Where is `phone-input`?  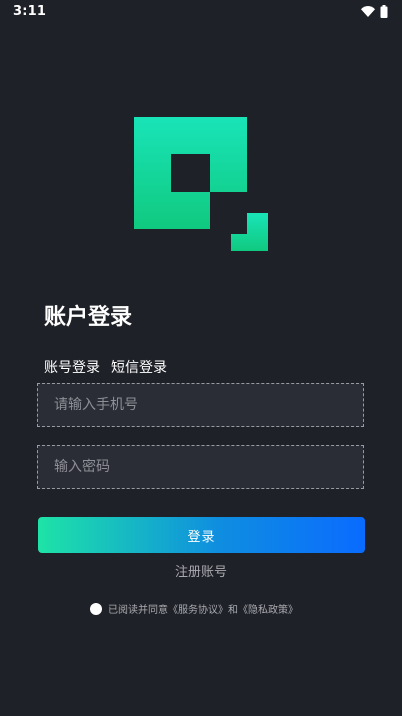
phone-input is located at coordinates (200, 405).